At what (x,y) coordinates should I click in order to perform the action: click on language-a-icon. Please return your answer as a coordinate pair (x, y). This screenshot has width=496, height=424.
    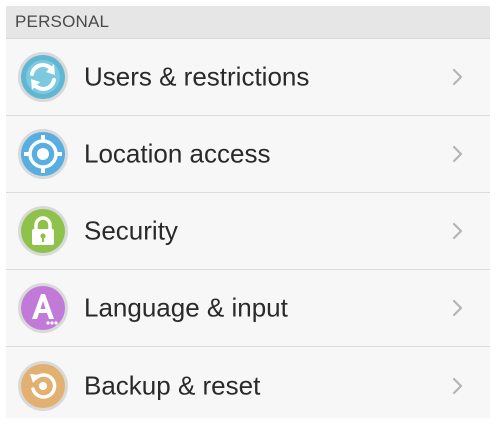
    Looking at the image, I should click on (43, 308).